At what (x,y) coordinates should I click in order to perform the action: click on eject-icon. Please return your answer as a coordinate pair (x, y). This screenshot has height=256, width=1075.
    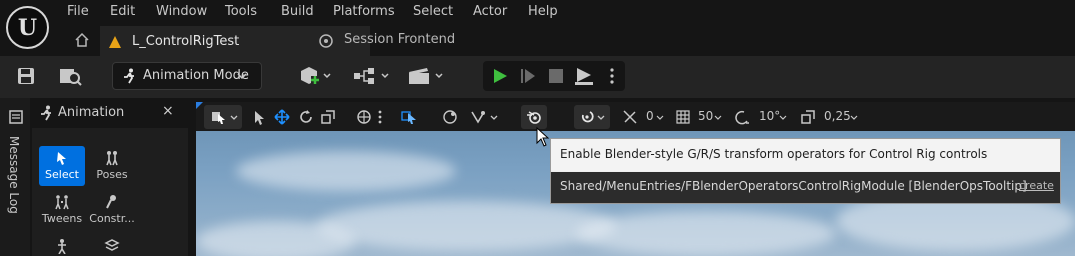
    Looking at the image, I should click on (584, 76).